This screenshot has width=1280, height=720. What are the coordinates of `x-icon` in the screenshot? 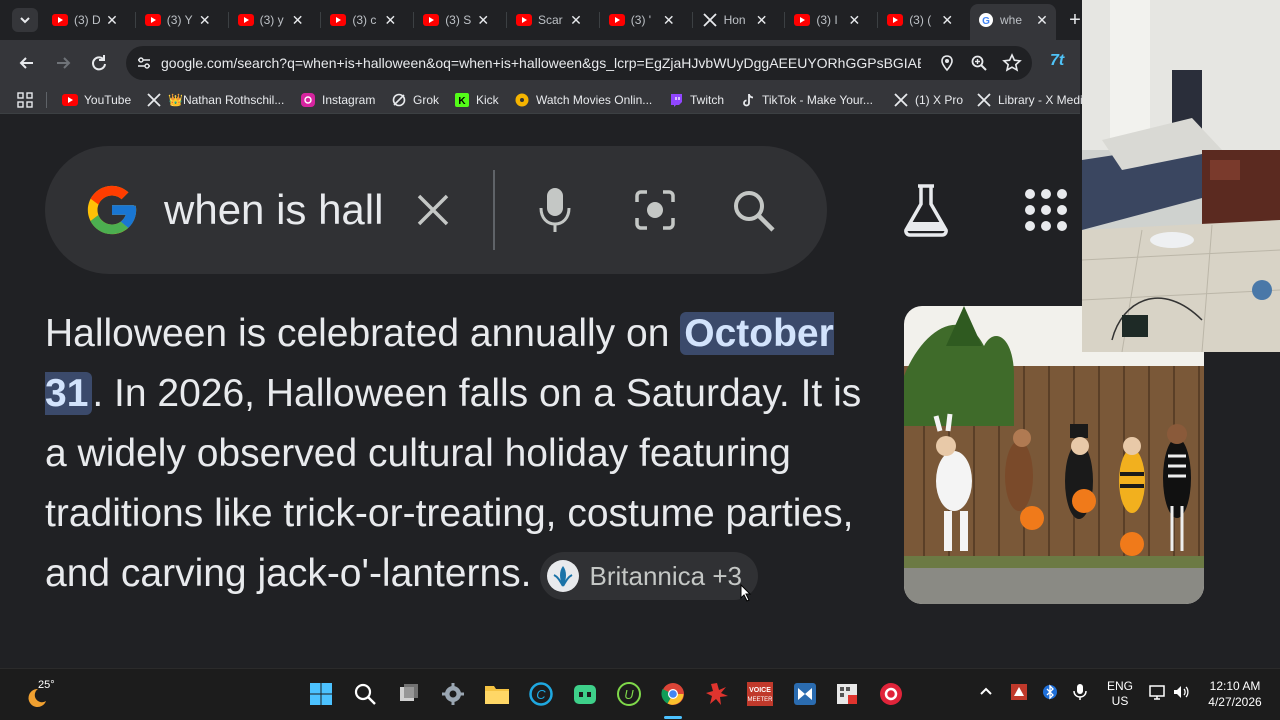 It's located at (154, 100).